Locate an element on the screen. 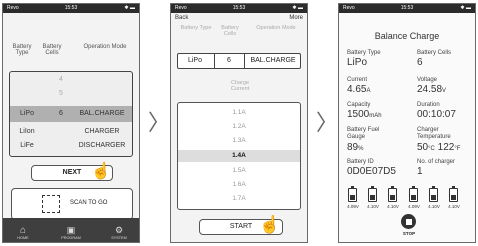  selected-mode: BAL.CHARGE is located at coordinates (102, 113).